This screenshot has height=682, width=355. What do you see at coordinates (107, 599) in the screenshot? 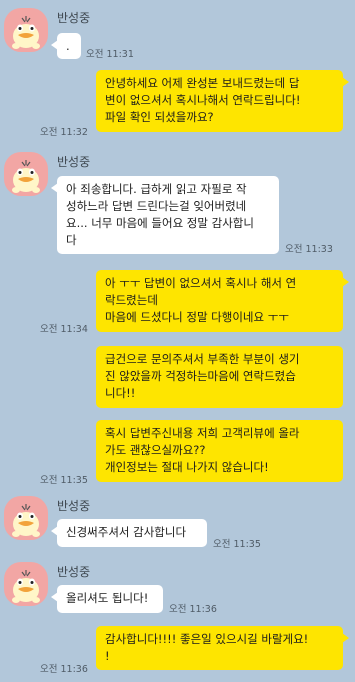
I see `incoming-message-bubble: 올리셔도 됩니다!` at bounding box center [107, 599].